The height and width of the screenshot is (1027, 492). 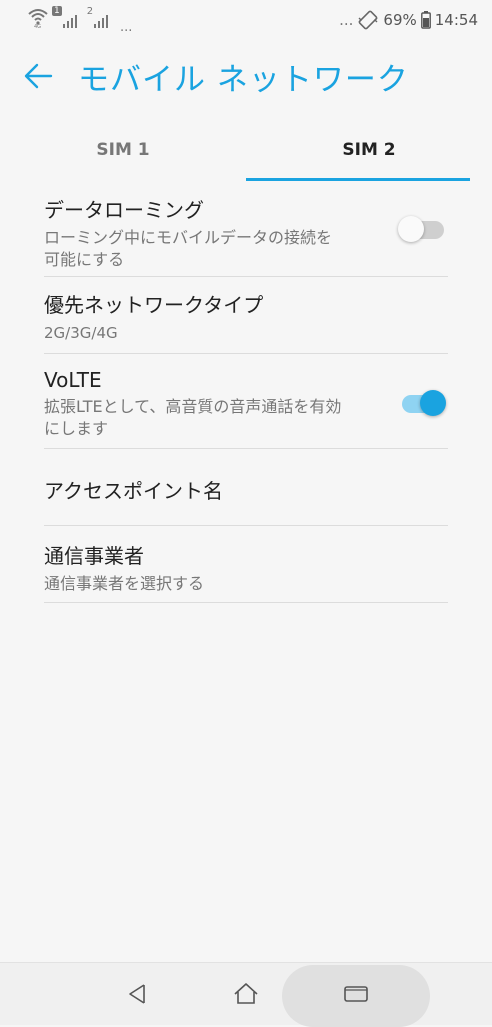 I want to click on volte-title: VoLTE, so click(x=73, y=380).